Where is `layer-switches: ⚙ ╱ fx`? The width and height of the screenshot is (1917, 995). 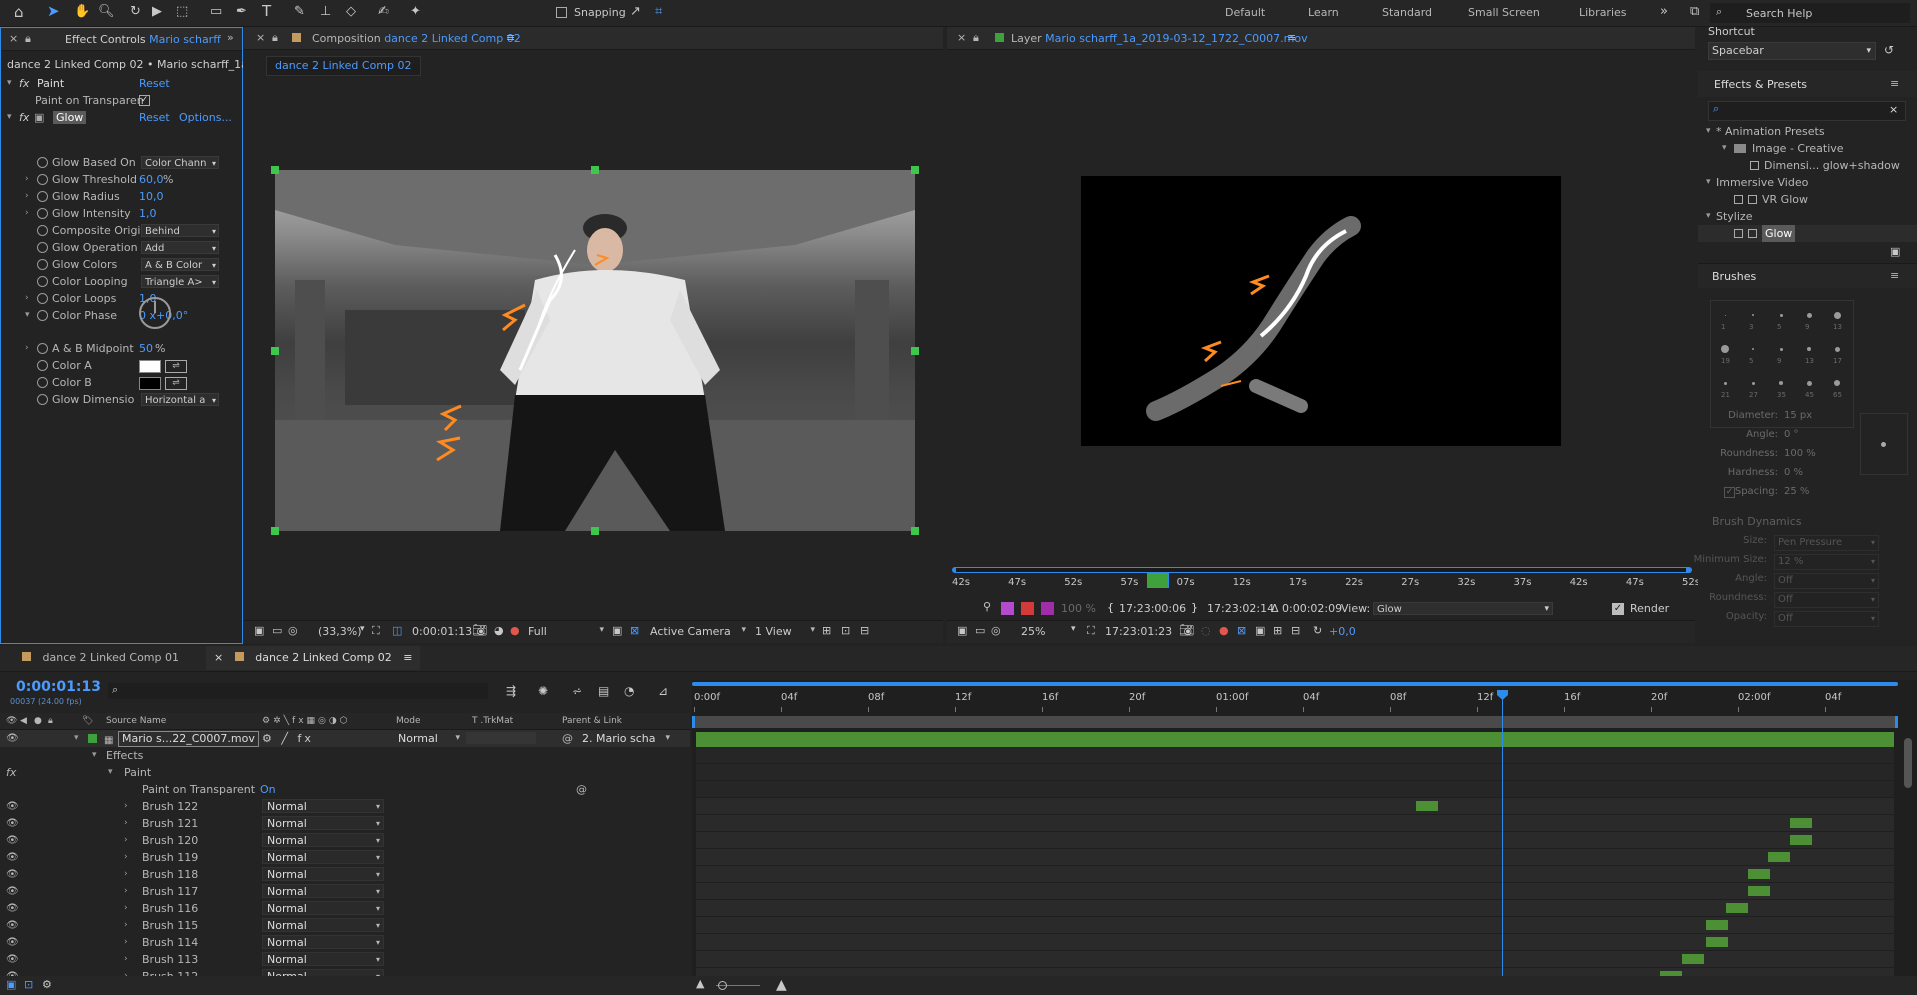
layer-switches: ⚙ ╱ fx is located at coordinates (288, 738).